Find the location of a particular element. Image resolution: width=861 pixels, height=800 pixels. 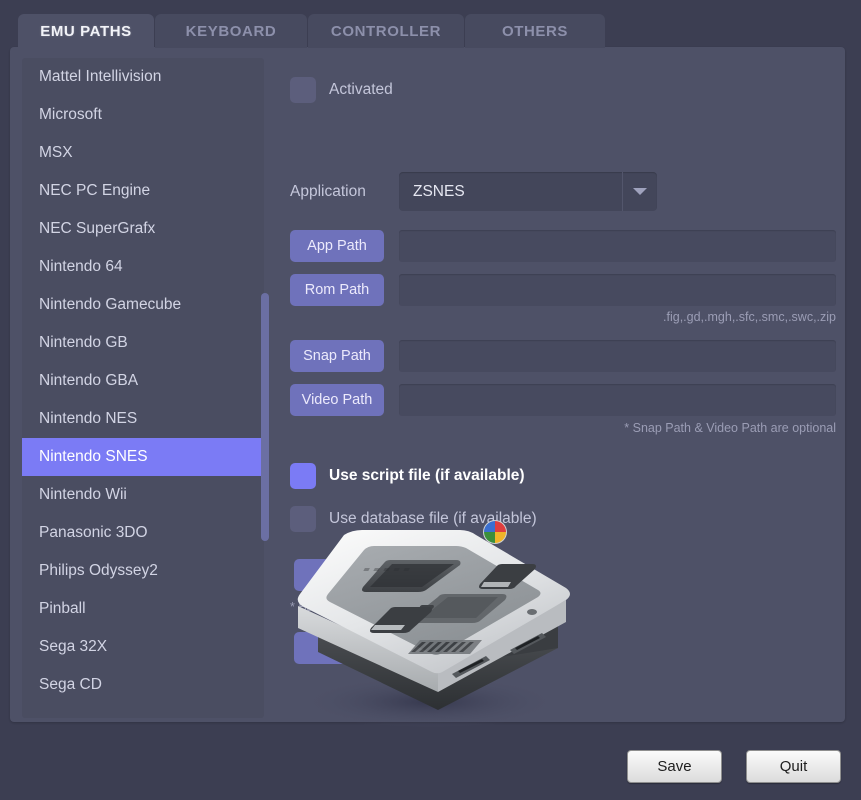

quit-button: Quit is located at coordinates (793, 766).